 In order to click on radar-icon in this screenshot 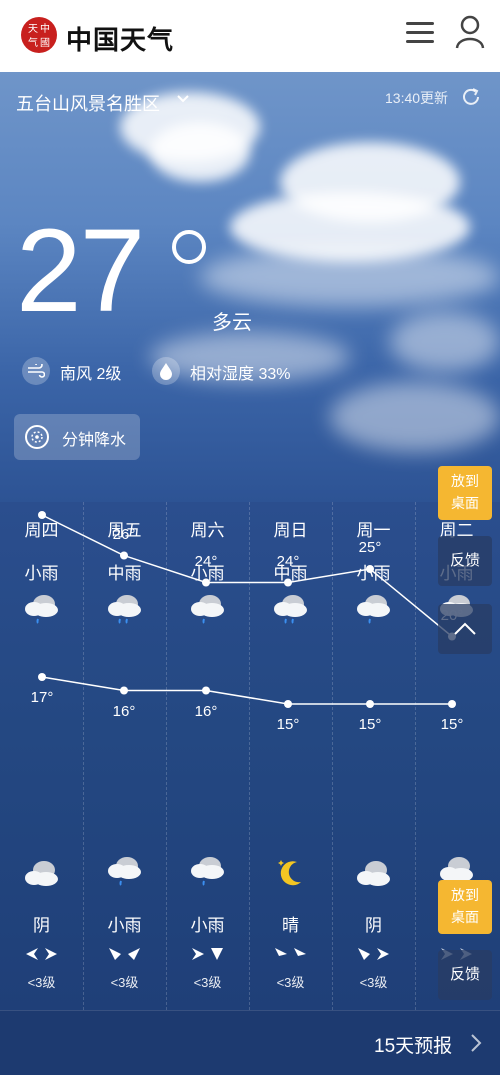, I will do `click(37, 437)`.